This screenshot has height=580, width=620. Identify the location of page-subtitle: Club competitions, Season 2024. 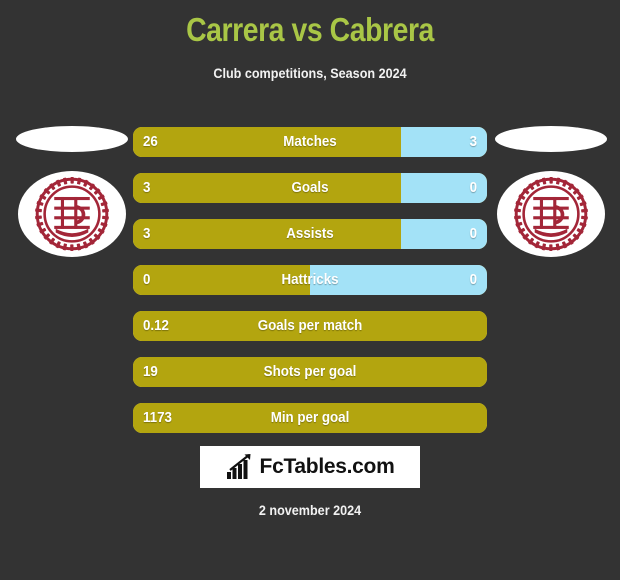
(310, 73).